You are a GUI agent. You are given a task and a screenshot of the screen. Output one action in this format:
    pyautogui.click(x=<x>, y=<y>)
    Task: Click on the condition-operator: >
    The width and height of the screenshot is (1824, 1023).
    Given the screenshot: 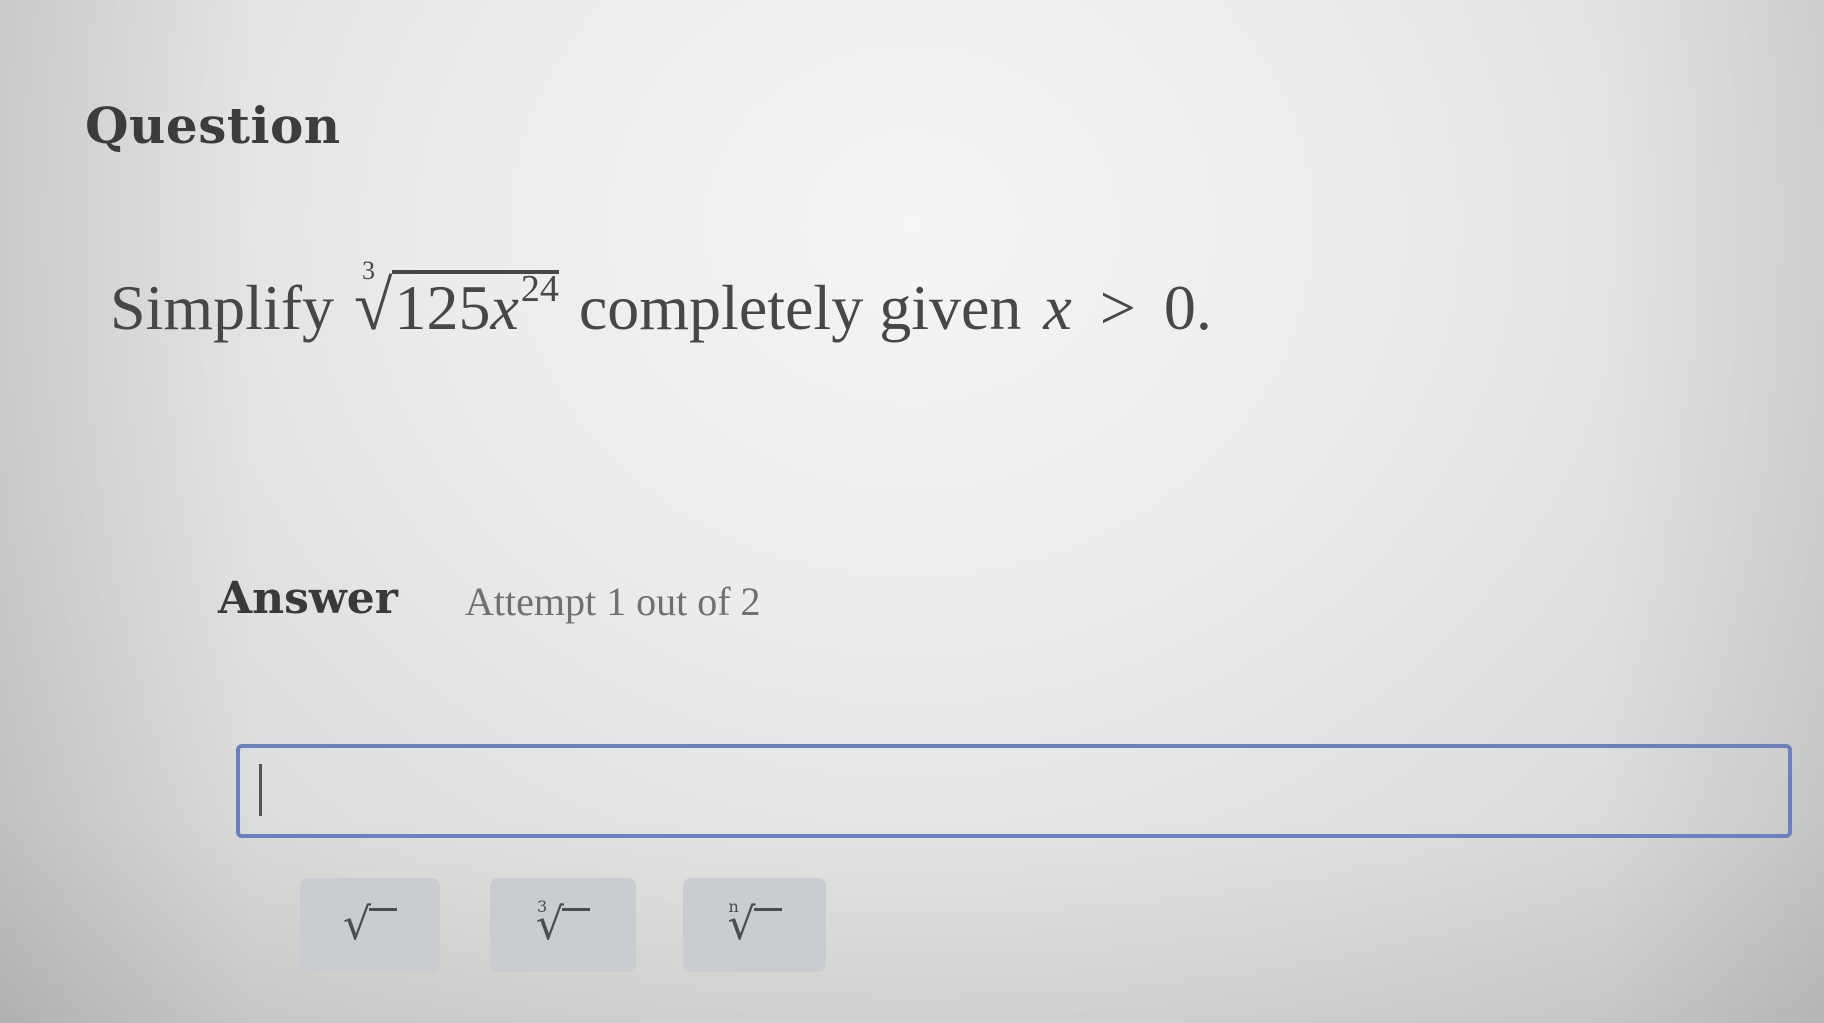 What is the action you would take?
    pyautogui.click(x=1117, y=307)
    